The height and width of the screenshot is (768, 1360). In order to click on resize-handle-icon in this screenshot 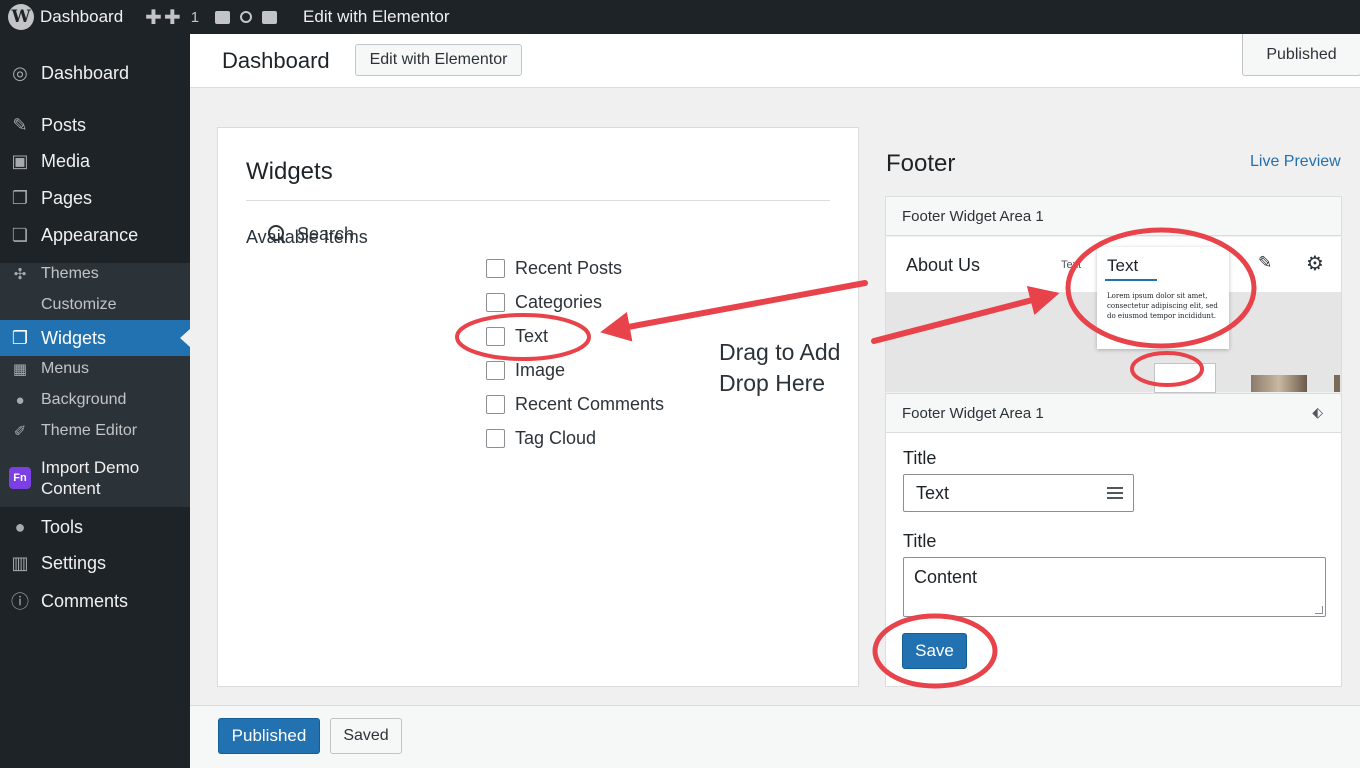, I will do `click(1319, 610)`.